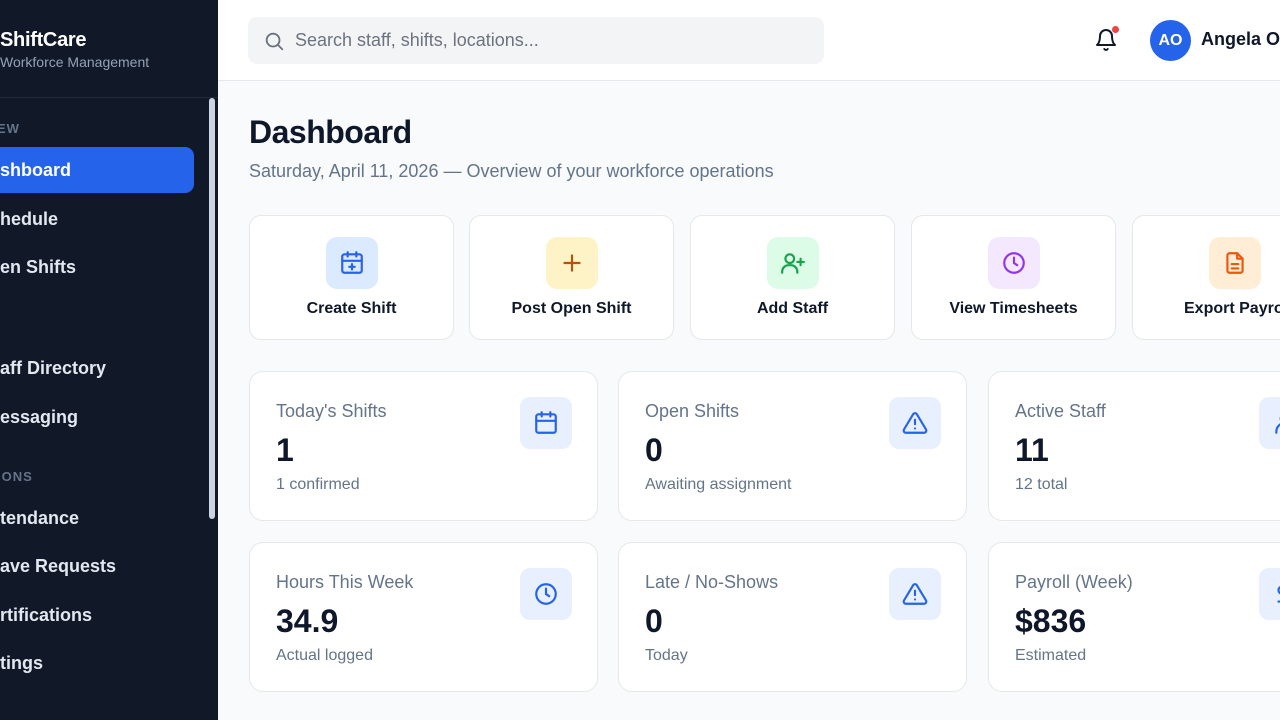 This screenshot has height=720, width=1280. I want to click on stat-card-open-shifts: Open Shifts 0 Awaiting assignment, so click(792, 446).